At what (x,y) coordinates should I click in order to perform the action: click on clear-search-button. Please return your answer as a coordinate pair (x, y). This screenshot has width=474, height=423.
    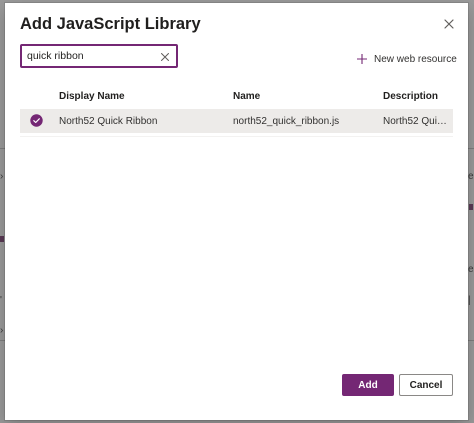
    Looking at the image, I should click on (165, 56).